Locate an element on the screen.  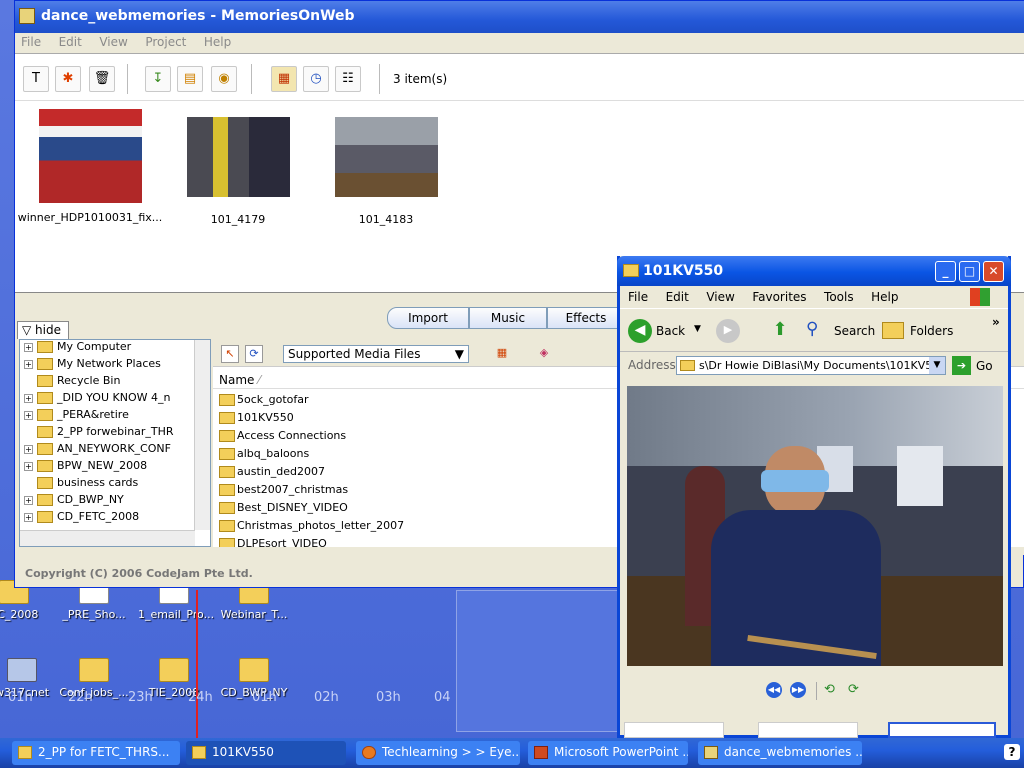
previous-image-icon: ◀◀ is located at coordinates (774, 690).